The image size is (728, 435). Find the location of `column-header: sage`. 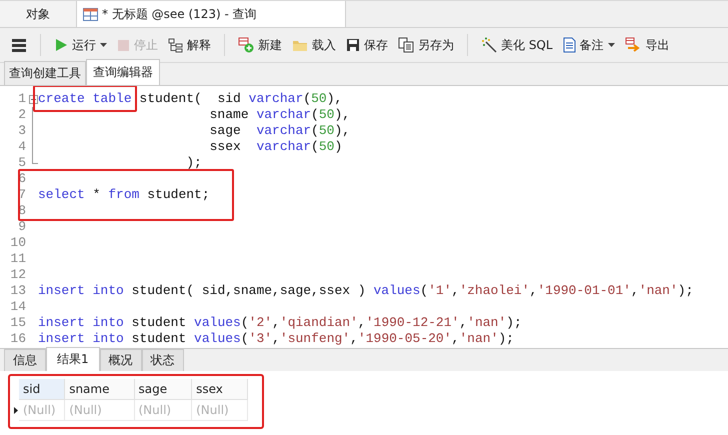

column-header: sage is located at coordinates (163, 389).